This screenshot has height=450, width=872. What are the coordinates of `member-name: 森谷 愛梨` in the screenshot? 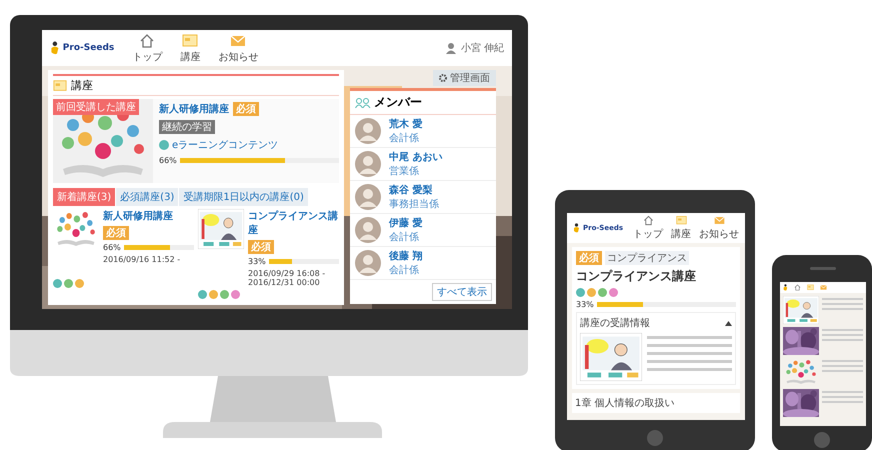 It's located at (414, 190).